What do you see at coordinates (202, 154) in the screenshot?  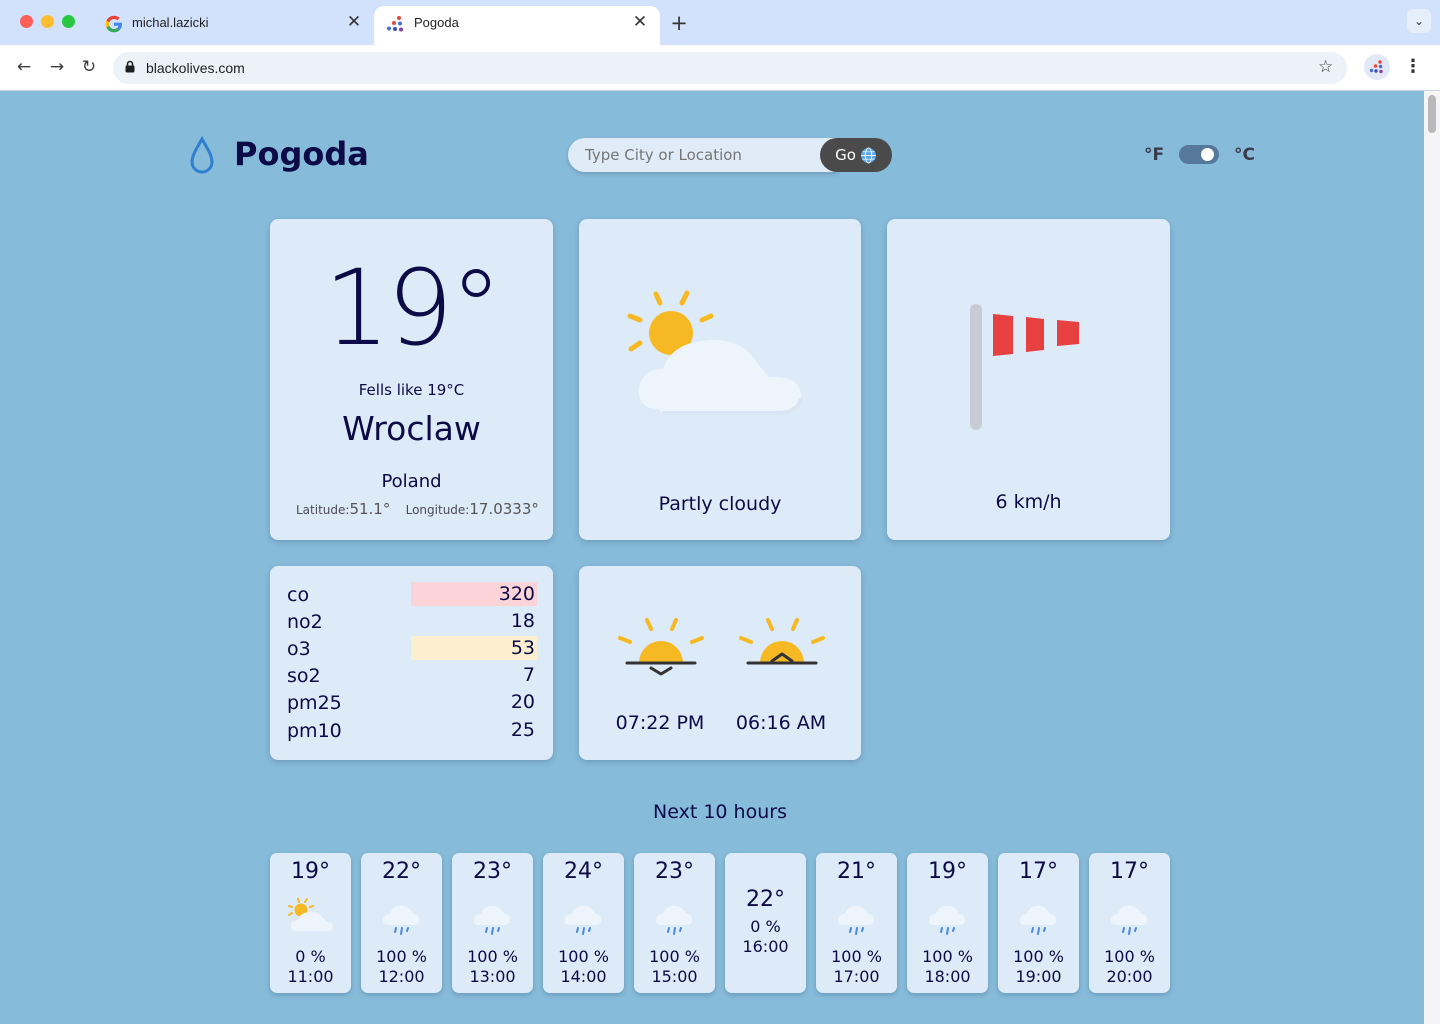 I see `water-drop-icon` at bounding box center [202, 154].